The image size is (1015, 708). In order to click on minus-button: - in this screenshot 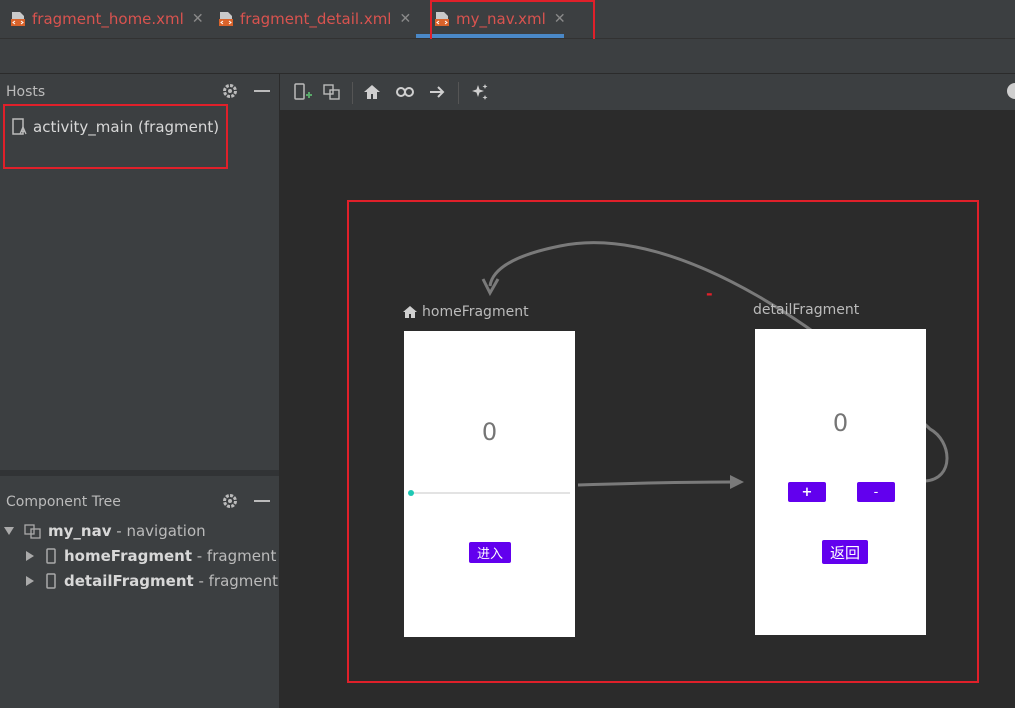, I will do `click(876, 492)`.